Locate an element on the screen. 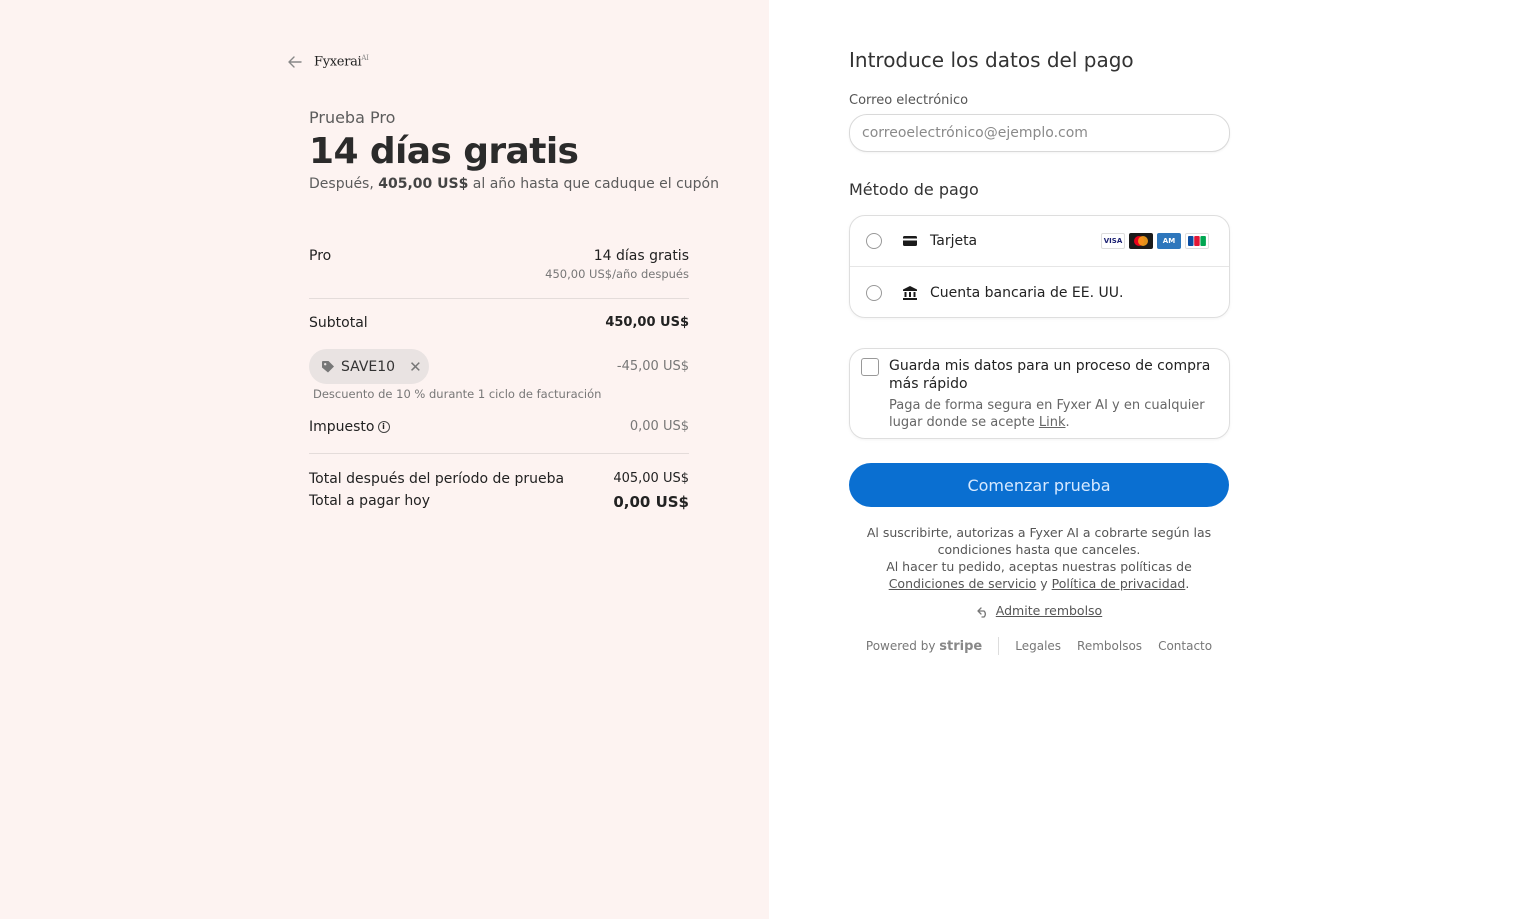  subtotal-label: Subtotal is located at coordinates (338, 323).